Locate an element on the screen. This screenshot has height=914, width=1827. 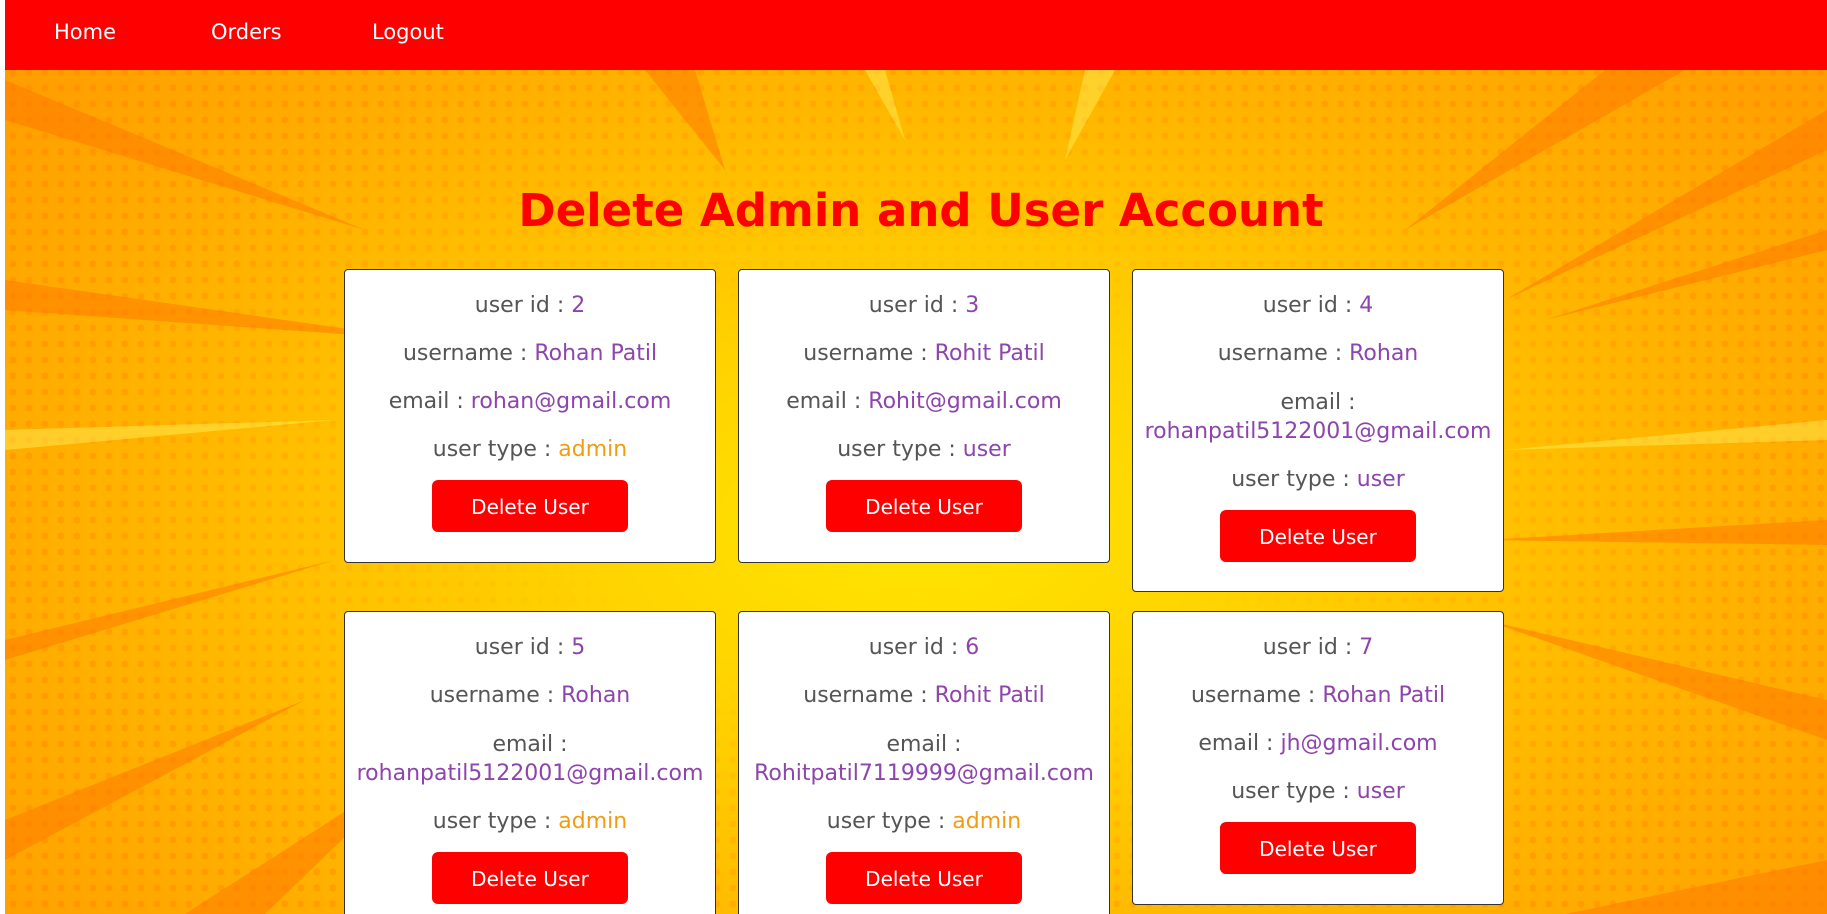
user-id-row: user id : 7 is located at coordinates (1318, 648).